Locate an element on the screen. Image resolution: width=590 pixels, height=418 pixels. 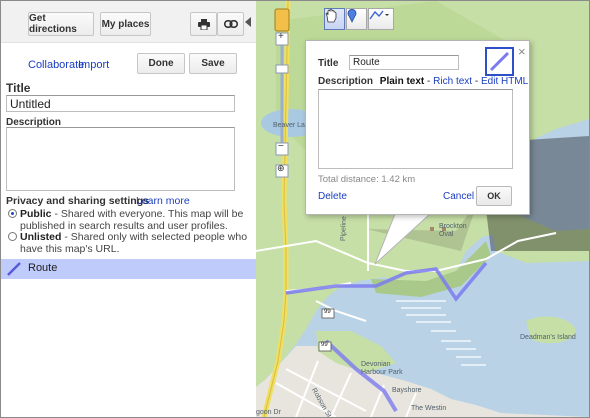
done-button: Done is located at coordinates (161, 63).